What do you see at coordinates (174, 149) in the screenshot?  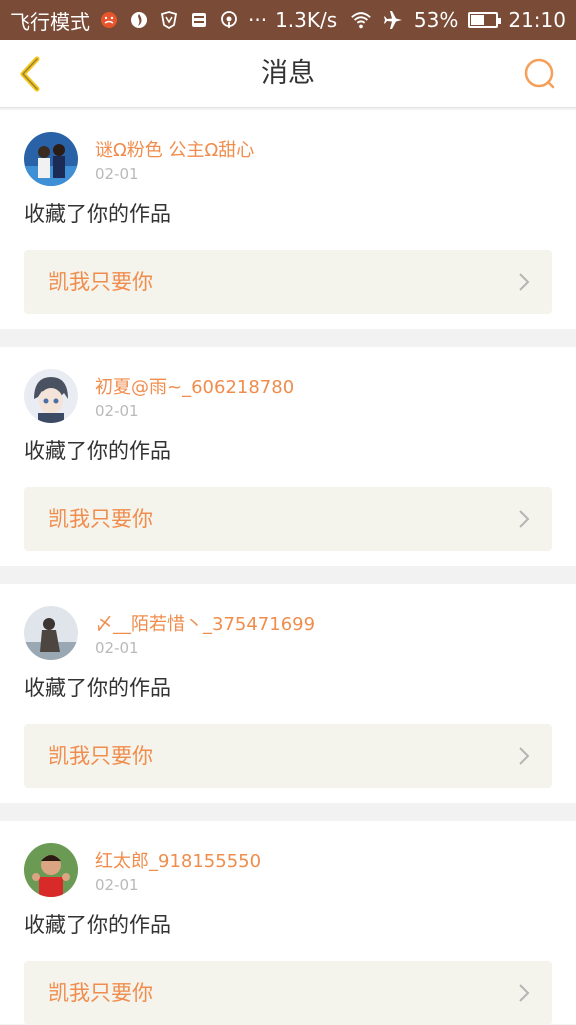 I see `username: 谜Ω粉色 公主Ω甜心` at bounding box center [174, 149].